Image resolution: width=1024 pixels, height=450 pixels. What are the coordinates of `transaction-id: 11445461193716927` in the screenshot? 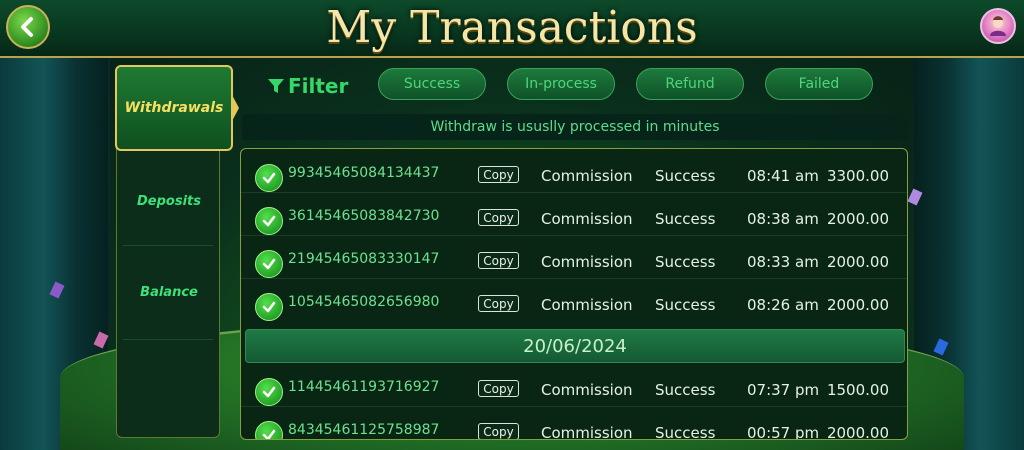 It's located at (364, 387).